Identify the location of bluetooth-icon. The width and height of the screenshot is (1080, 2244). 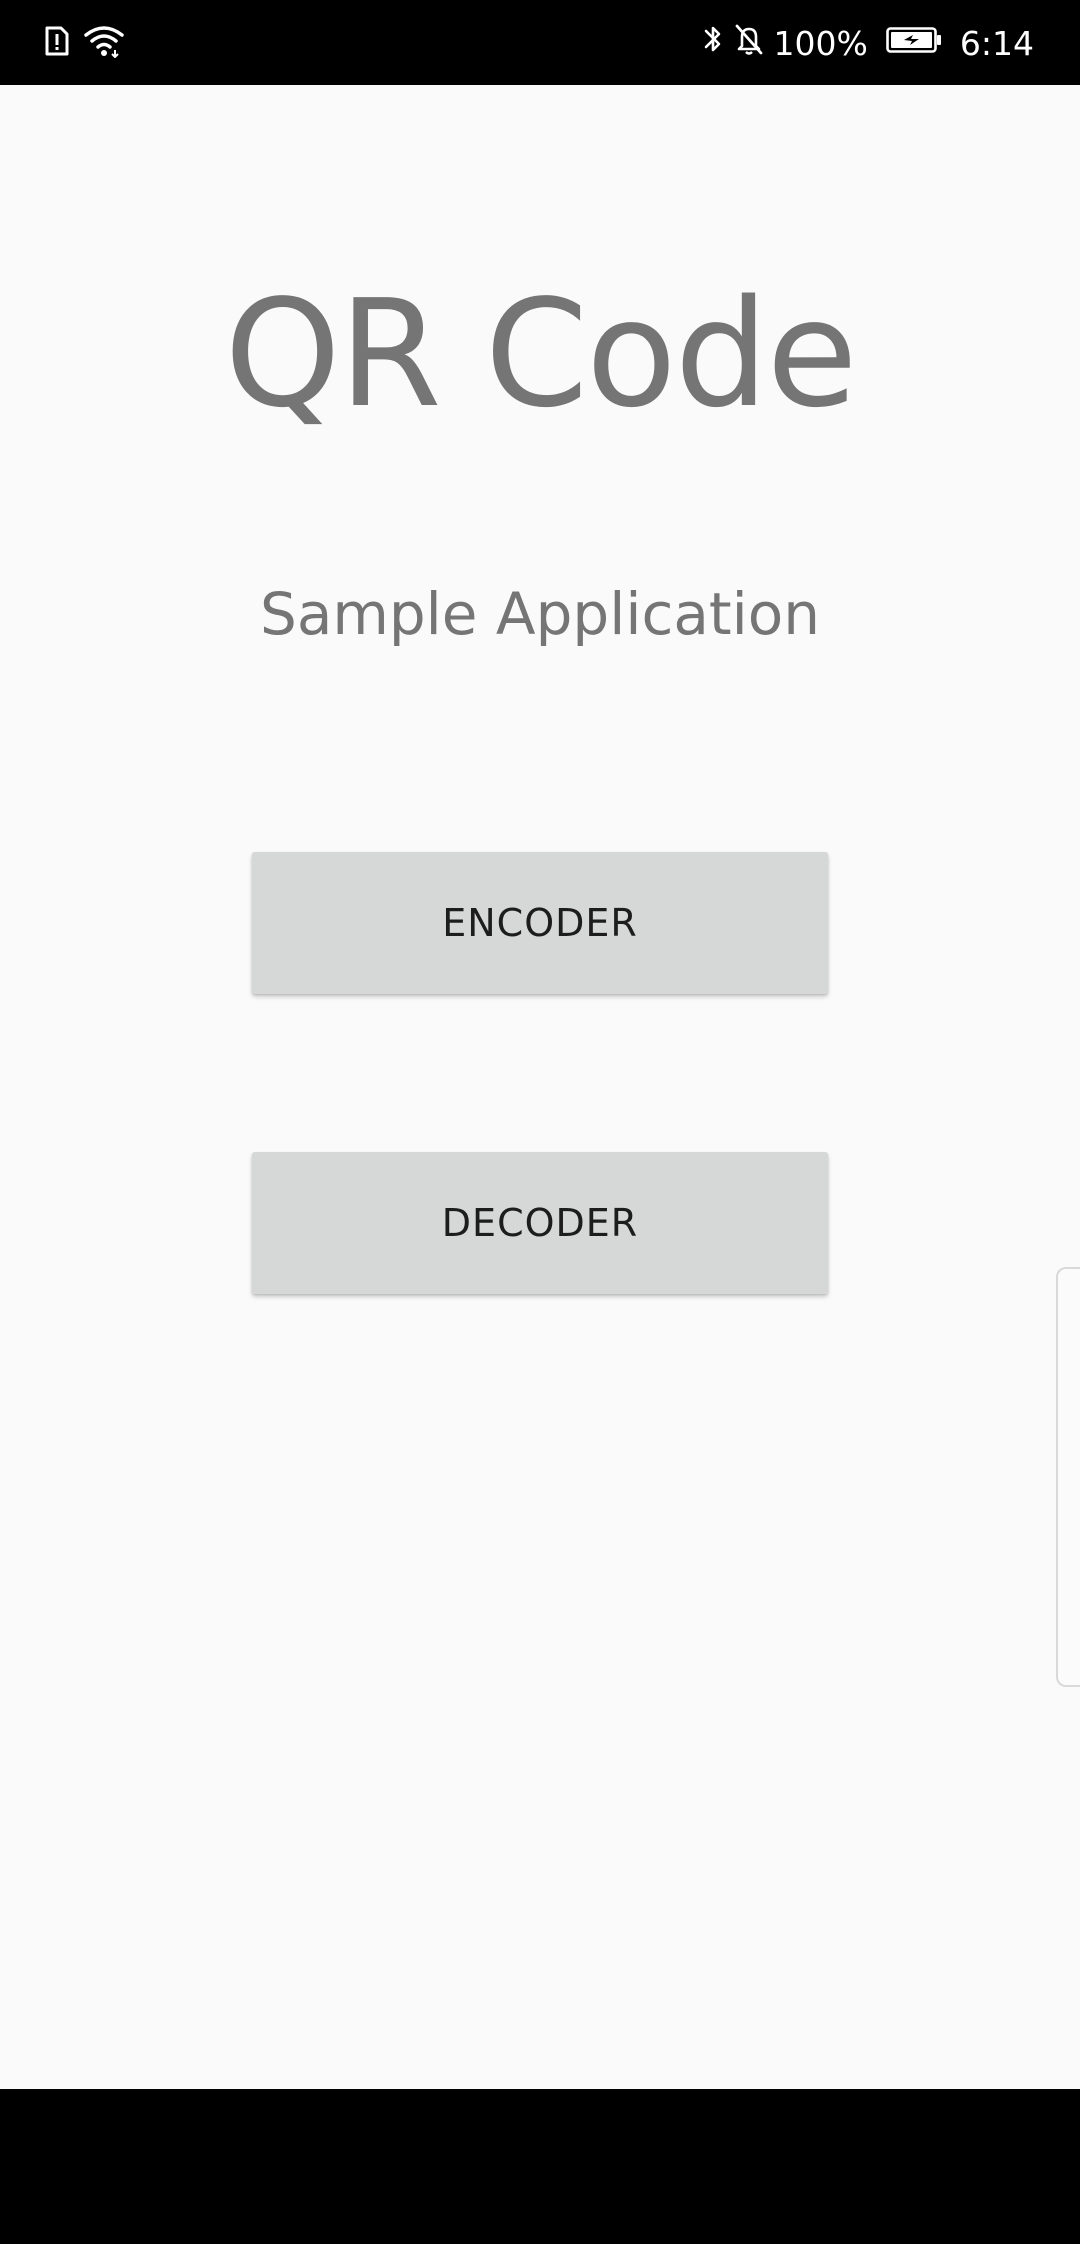
(713, 43).